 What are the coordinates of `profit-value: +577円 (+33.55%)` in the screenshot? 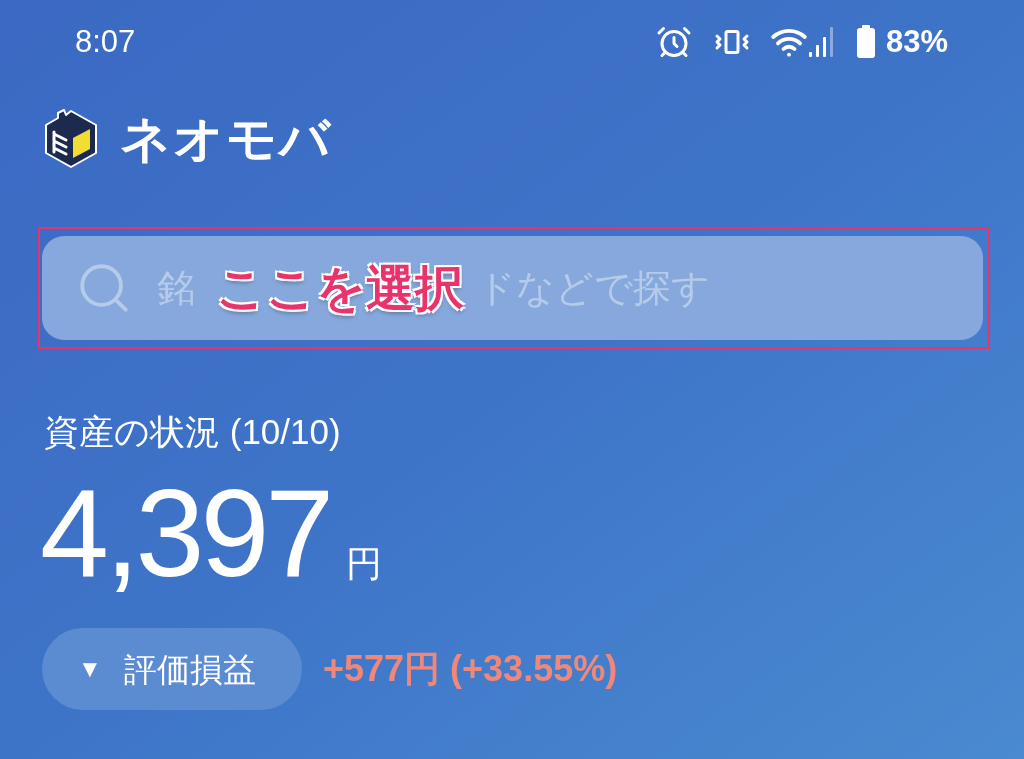 It's located at (470, 669).